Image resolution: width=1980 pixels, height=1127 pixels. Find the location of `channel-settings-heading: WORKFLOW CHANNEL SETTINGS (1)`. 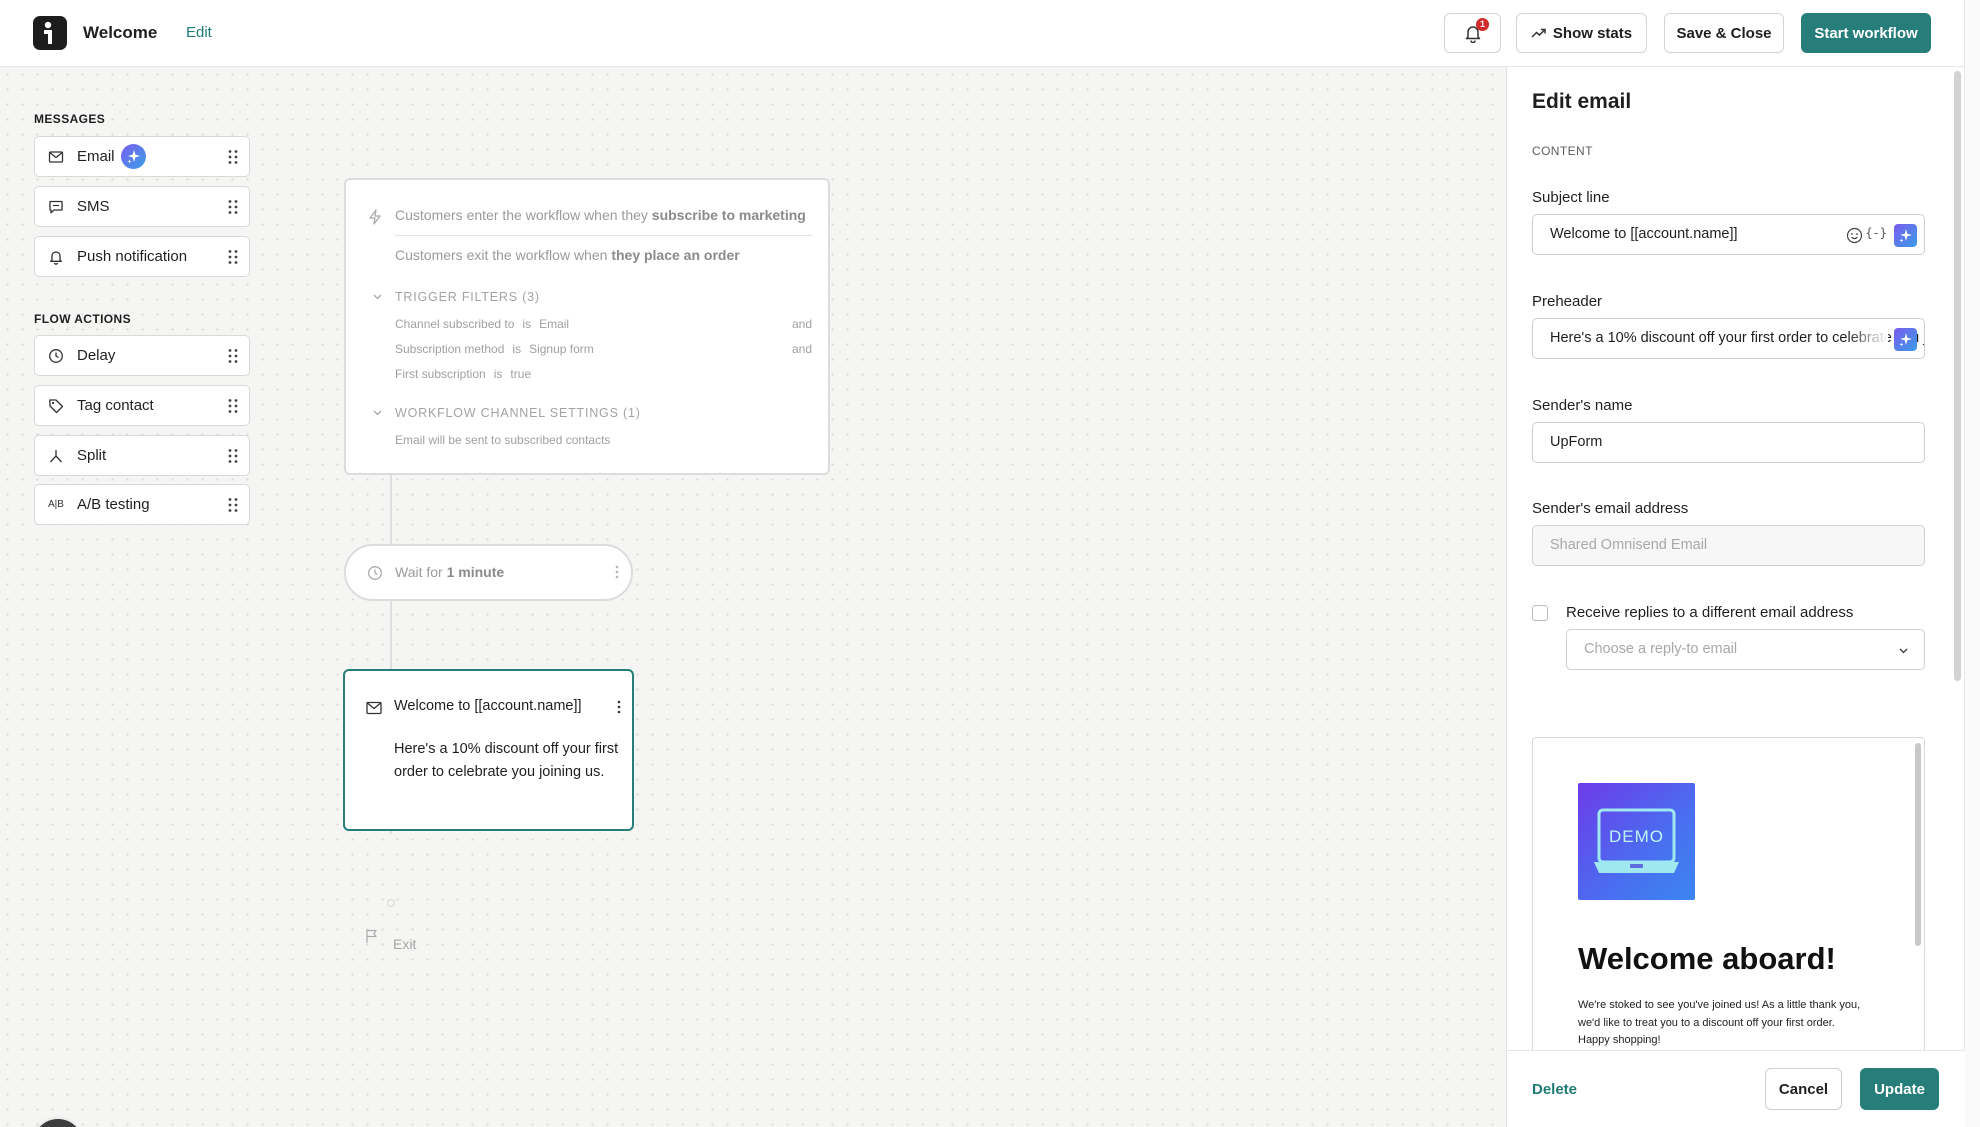

channel-settings-heading: WORKFLOW CHANNEL SETTINGS (1) is located at coordinates (518, 413).